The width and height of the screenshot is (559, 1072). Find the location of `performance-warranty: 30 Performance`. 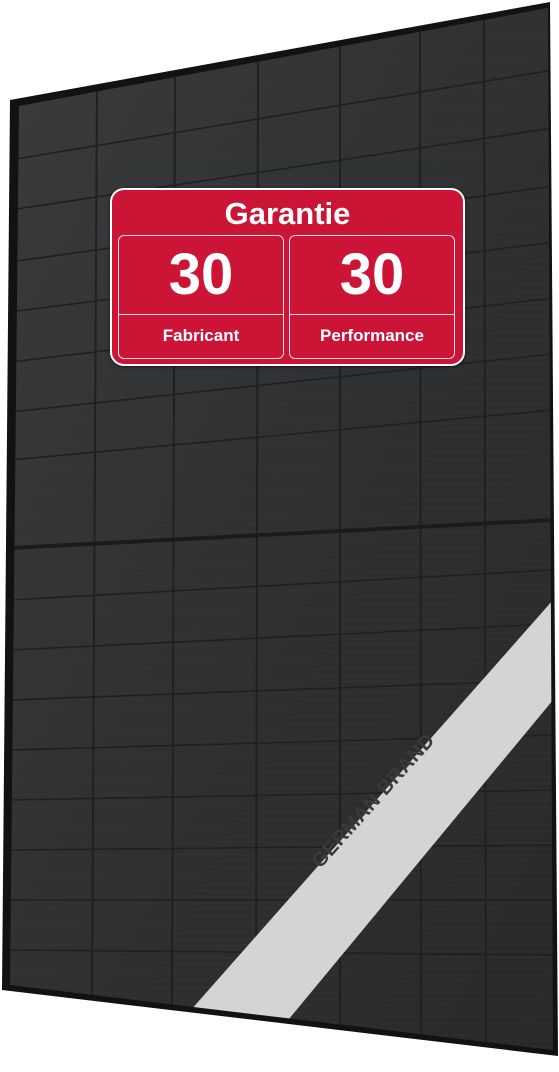

performance-warranty: 30 Performance is located at coordinates (372, 297).